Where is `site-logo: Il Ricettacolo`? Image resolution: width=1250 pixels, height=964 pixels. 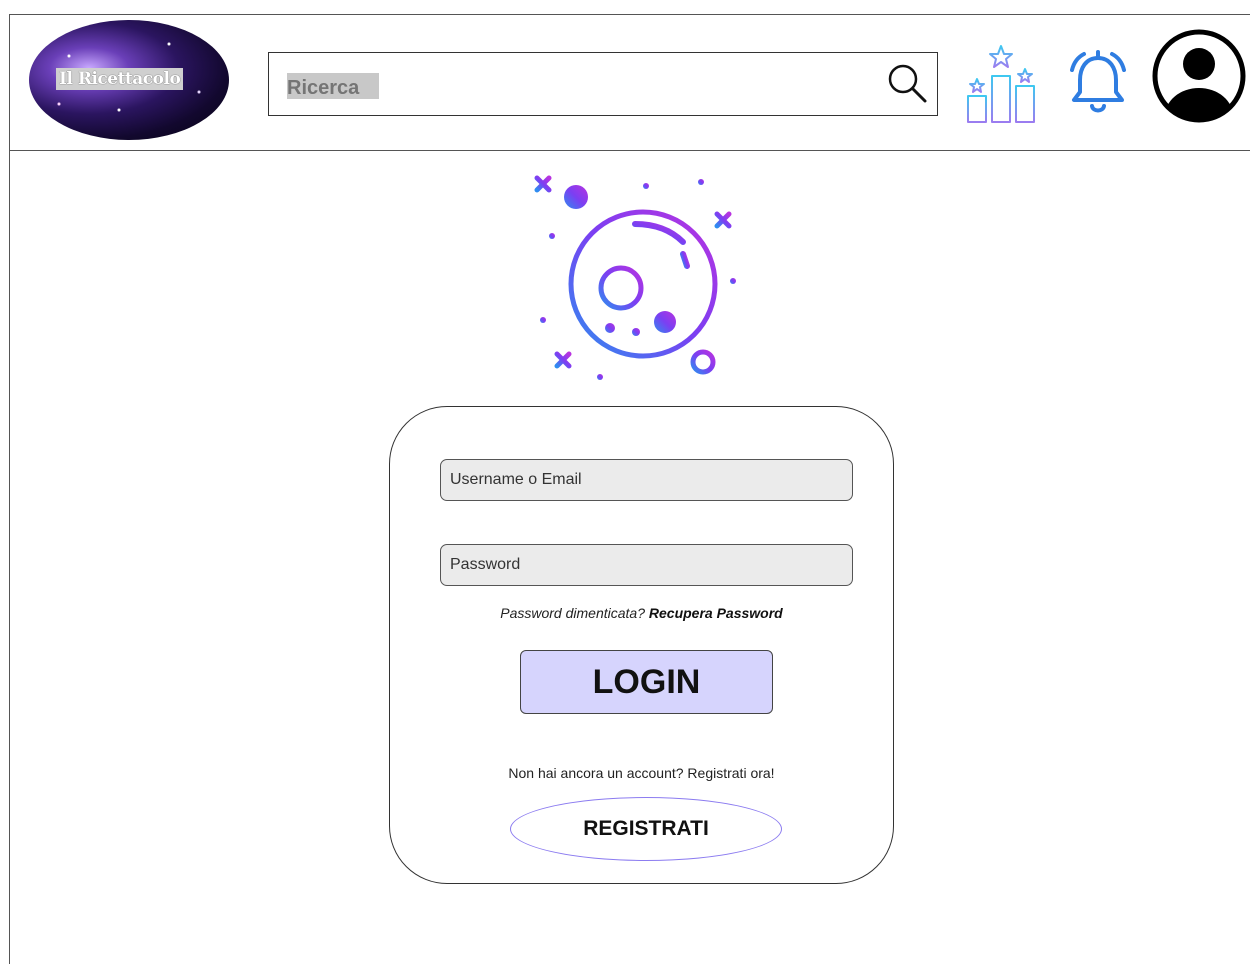 site-logo: Il Ricettacolo is located at coordinates (129, 80).